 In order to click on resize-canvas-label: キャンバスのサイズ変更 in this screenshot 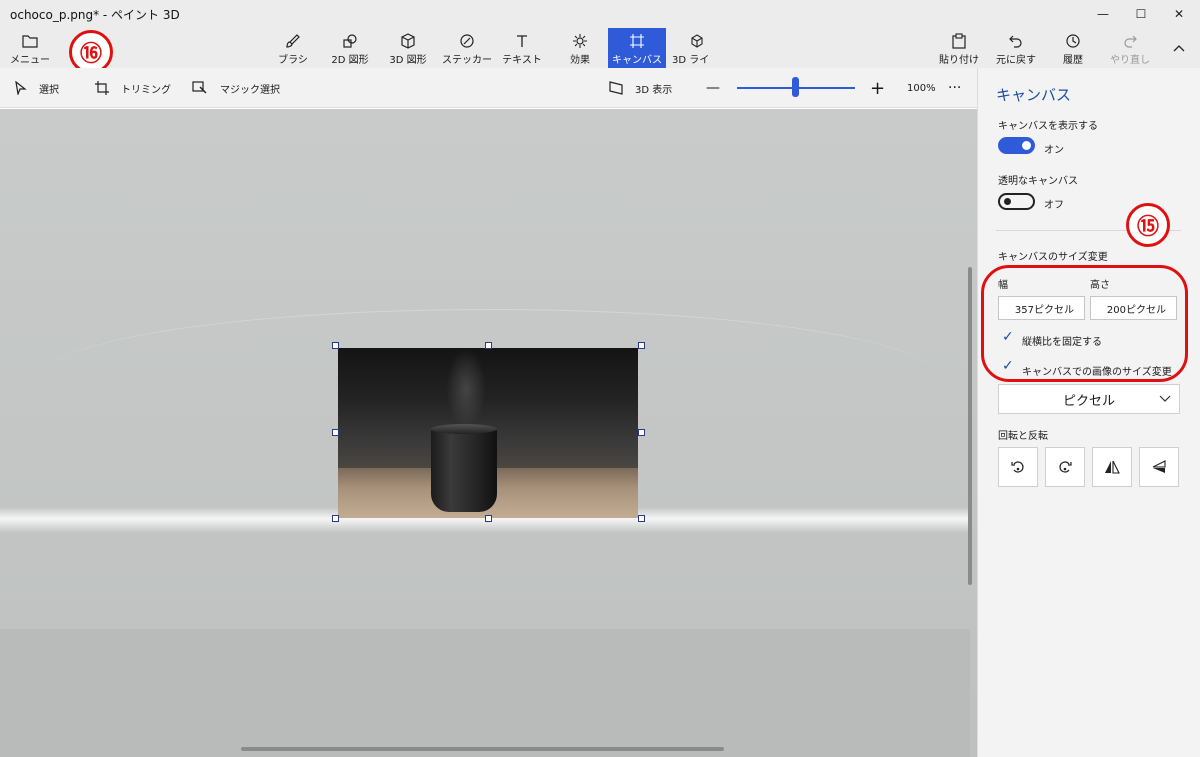, I will do `click(1053, 257)`.